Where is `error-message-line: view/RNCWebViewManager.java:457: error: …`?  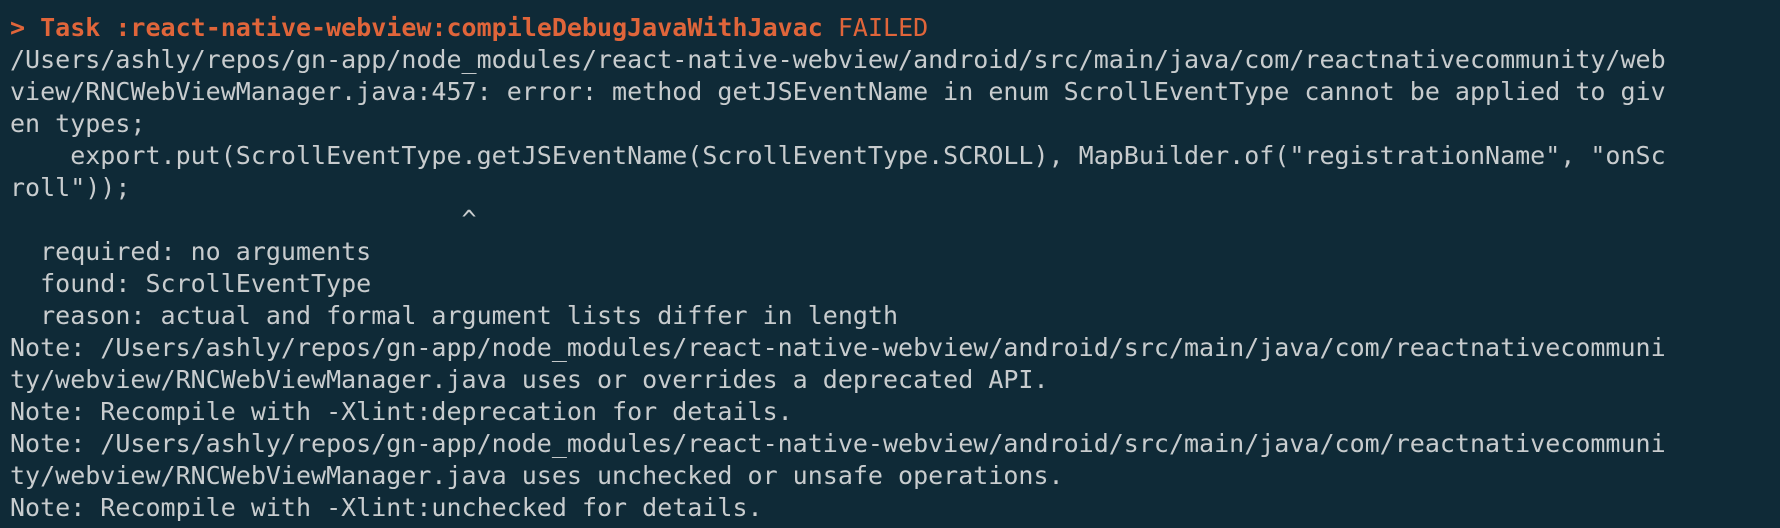 error-message-line: view/RNCWebViewManager.java:457: error: … is located at coordinates (838, 91).